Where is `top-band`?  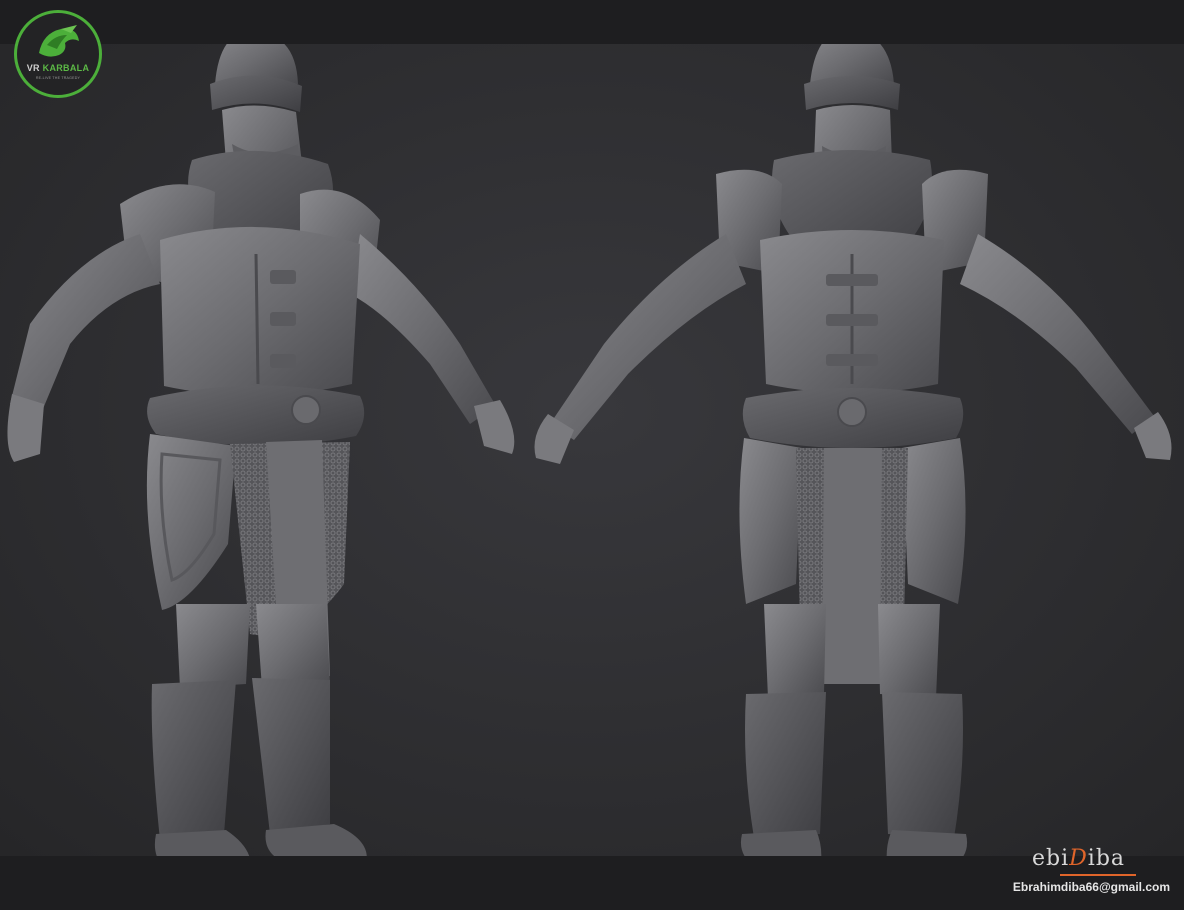
top-band is located at coordinates (592, 22).